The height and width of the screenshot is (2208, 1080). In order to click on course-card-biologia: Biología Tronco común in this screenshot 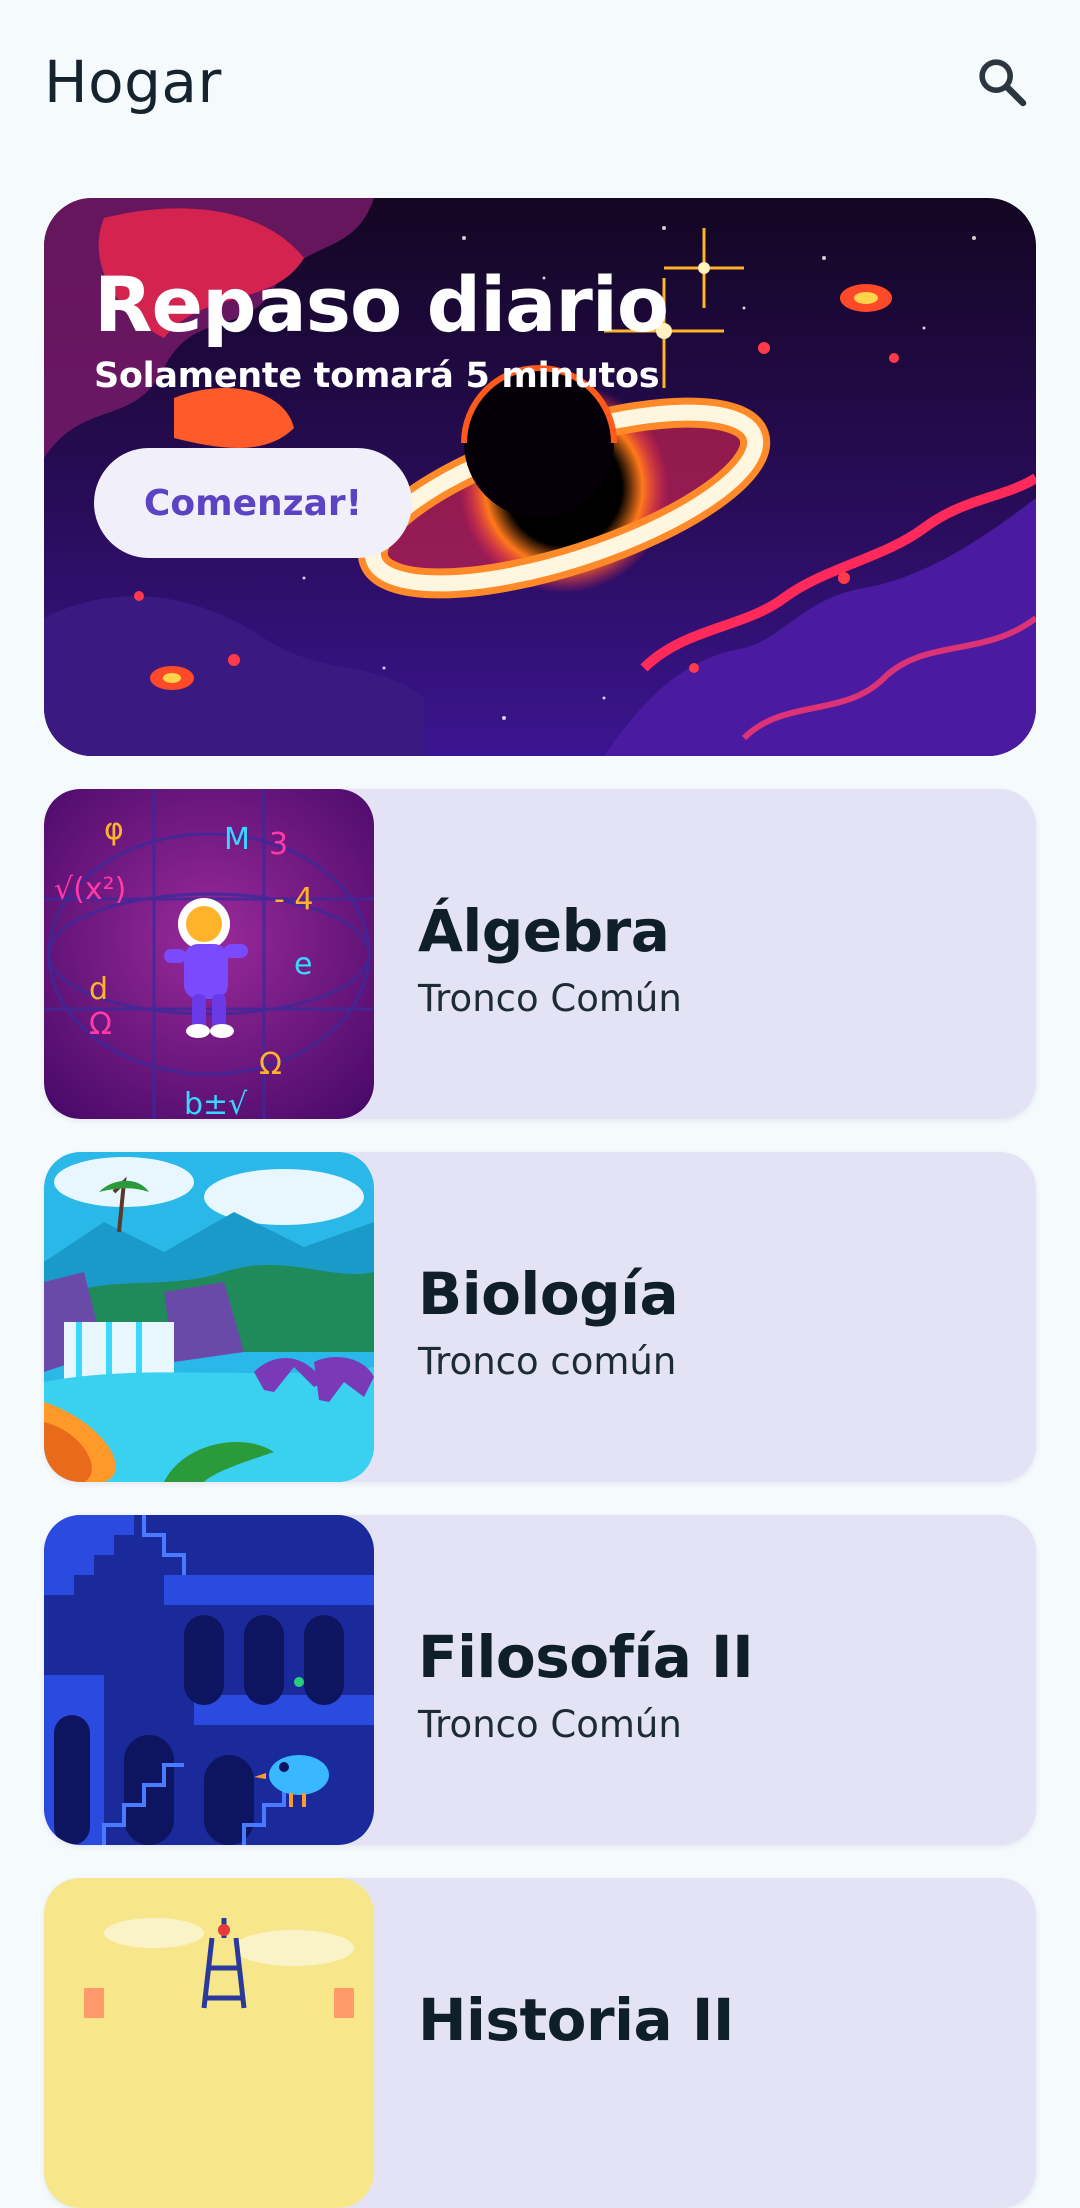, I will do `click(540, 1317)`.